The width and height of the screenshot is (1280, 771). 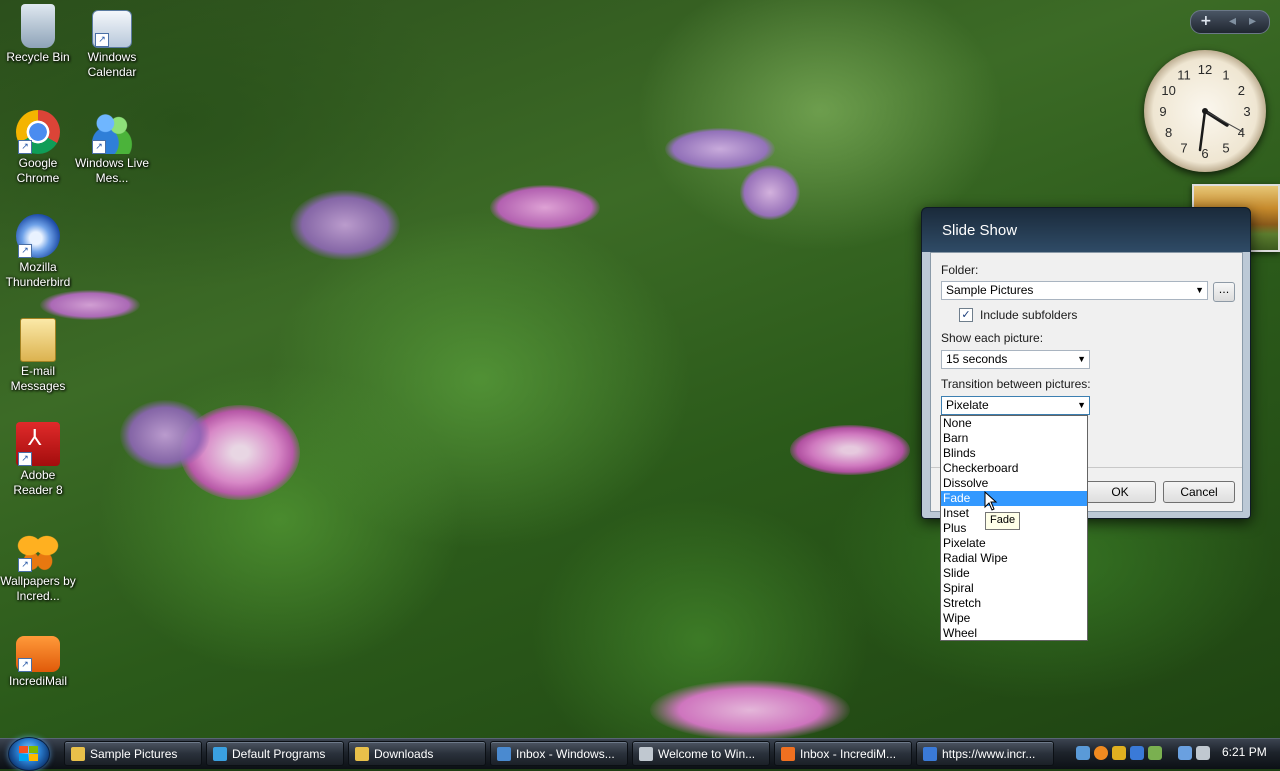 I want to click on transition-option: Radial Wipe, so click(x=1014, y=558).